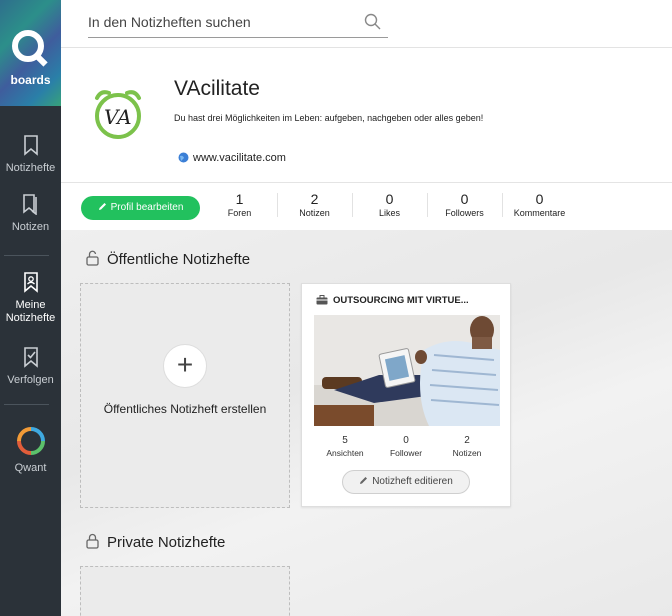 This screenshot has width=672, height=616. Describe the element at coordinates (179, 259) in the screenshot. I see `public-section-title-text: Öffentliche Notizhefte` at that location.